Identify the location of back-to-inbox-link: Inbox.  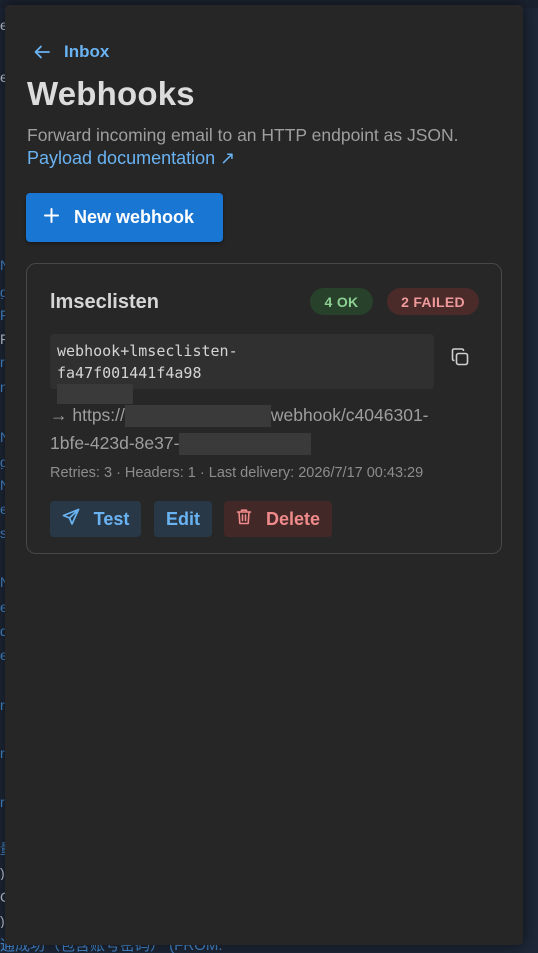
(71, 52).